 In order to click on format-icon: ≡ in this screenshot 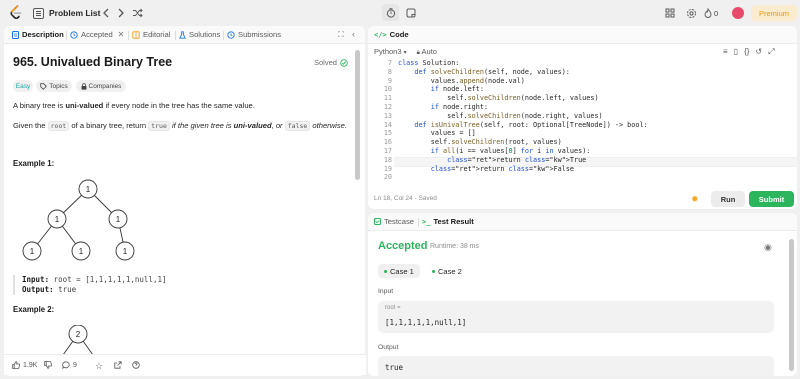, I will do `click(725, 52)`.